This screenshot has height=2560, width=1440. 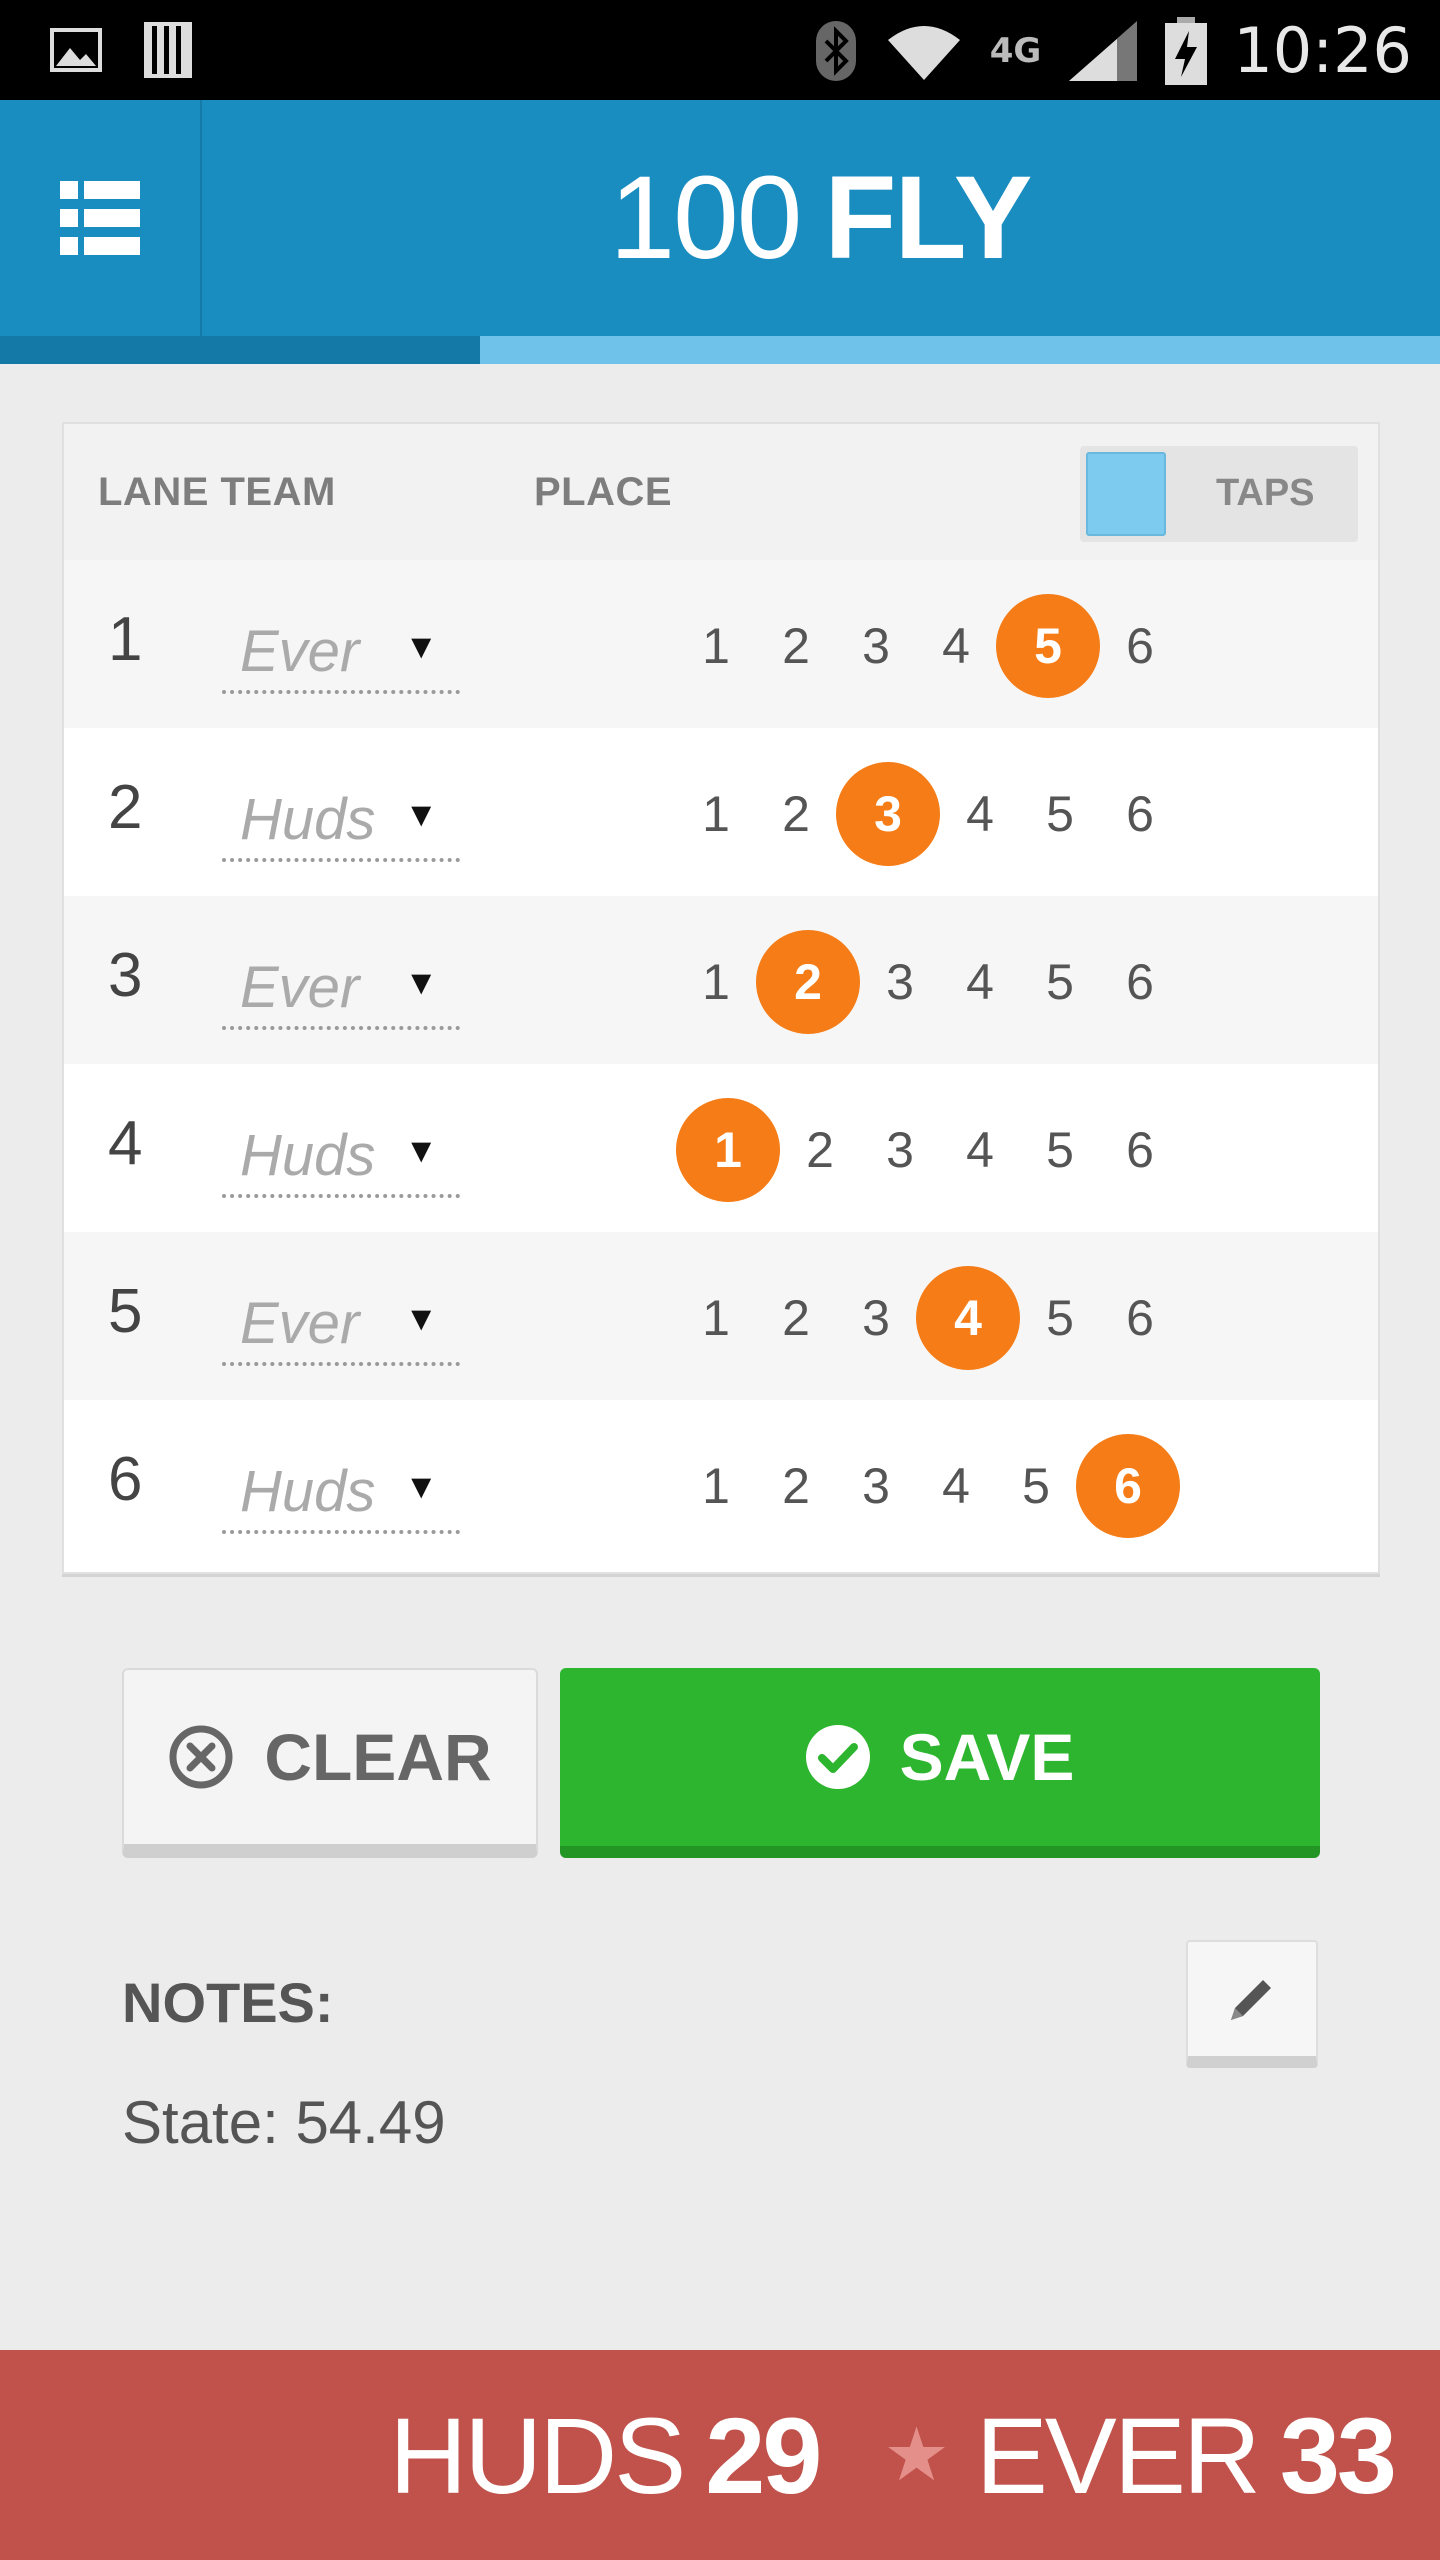 What do you see at coordinates (125, 1143) in the screenshot?
I see `lane-number: 4` at bounding box center [125, 1143].